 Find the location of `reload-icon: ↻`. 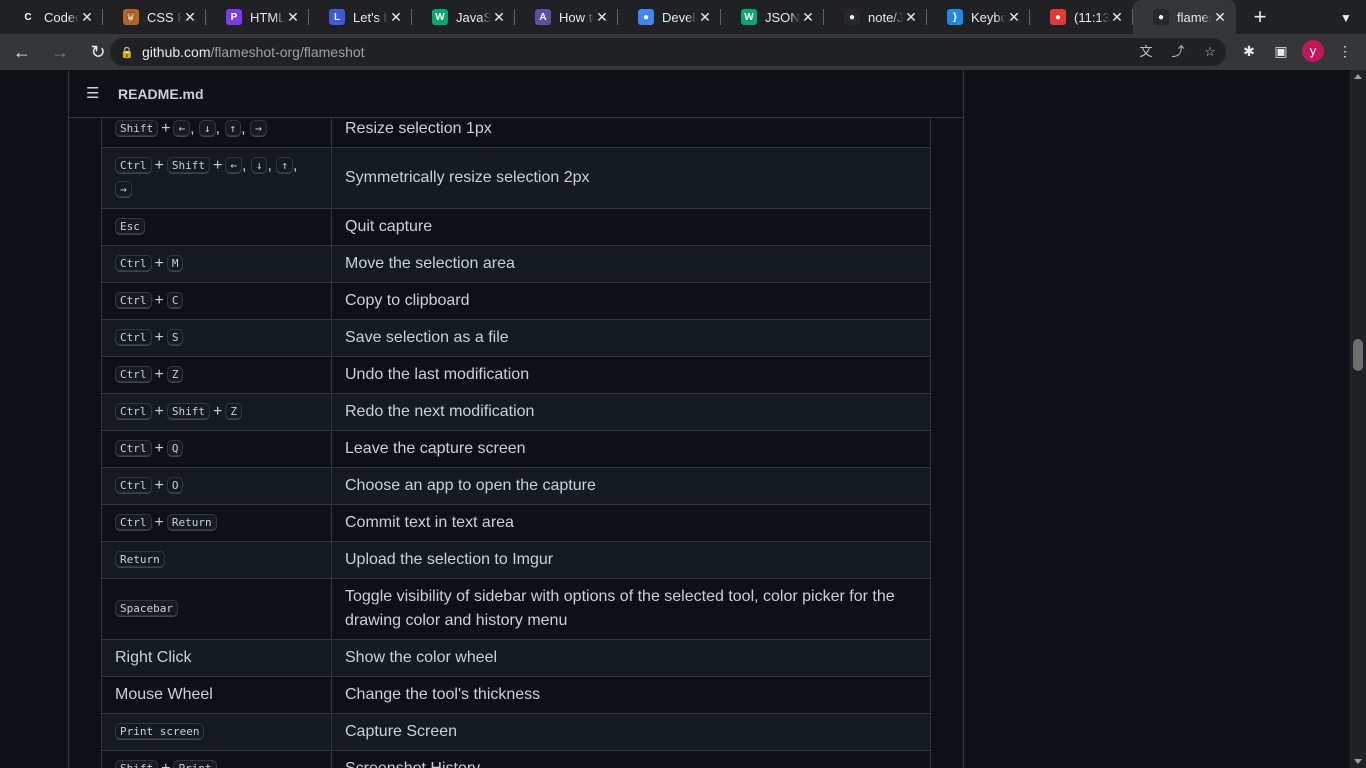

reload-icon: ↻ is located at coordinates (98, 51).